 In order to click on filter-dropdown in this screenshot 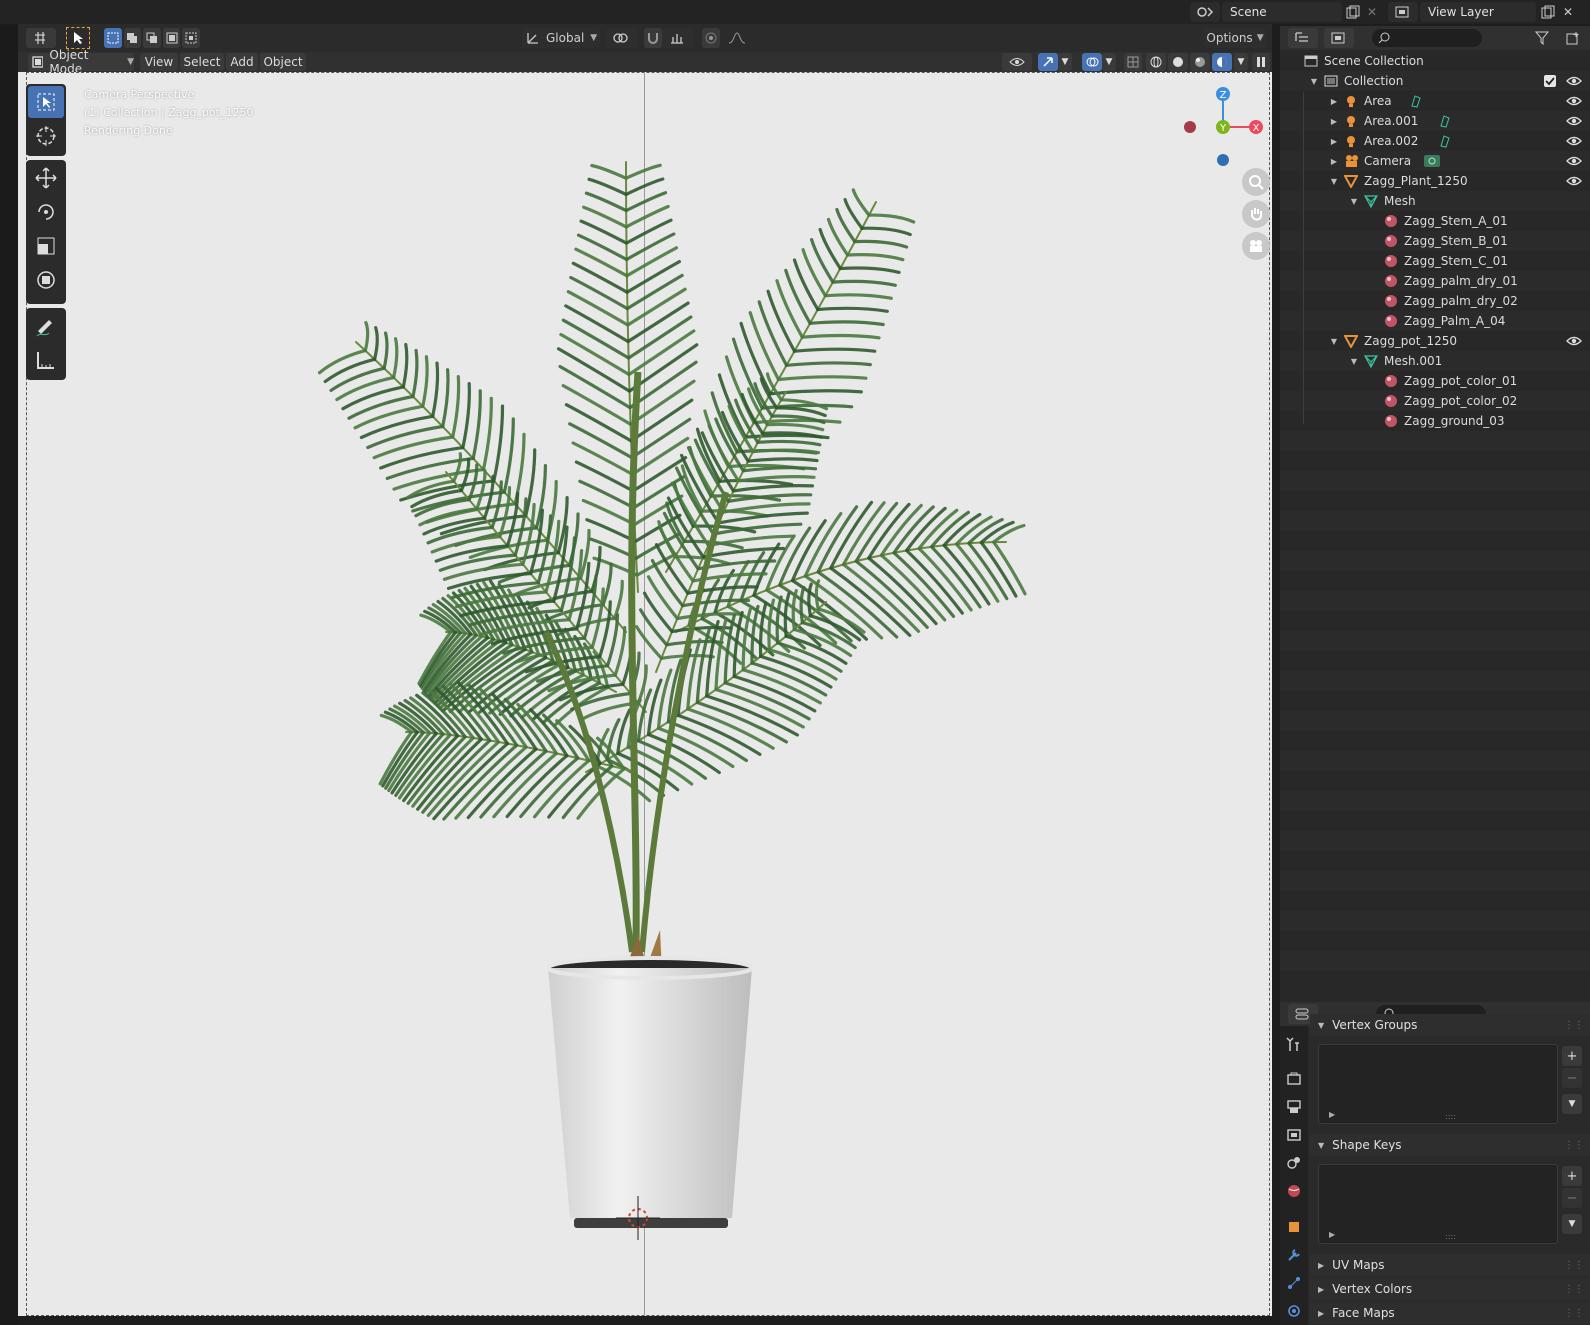, I will do `click(1543, 38)`.